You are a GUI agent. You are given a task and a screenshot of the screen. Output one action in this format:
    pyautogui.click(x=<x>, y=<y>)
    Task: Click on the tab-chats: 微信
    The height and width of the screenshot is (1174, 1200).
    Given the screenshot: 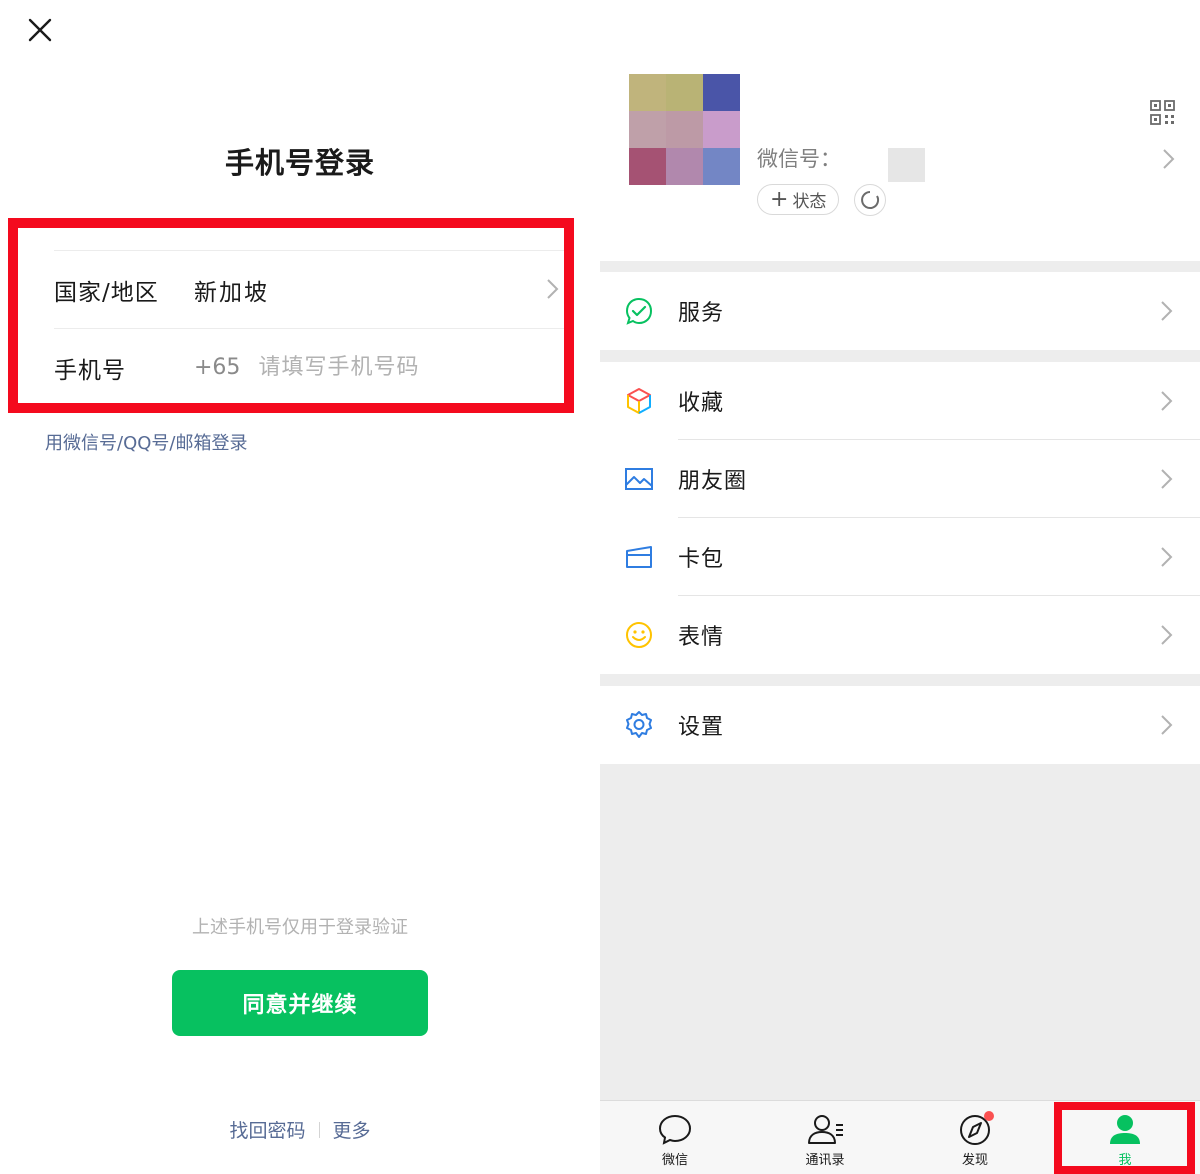 What is the action you would take?
    pyautogui.click(x=675, y=1137)
    